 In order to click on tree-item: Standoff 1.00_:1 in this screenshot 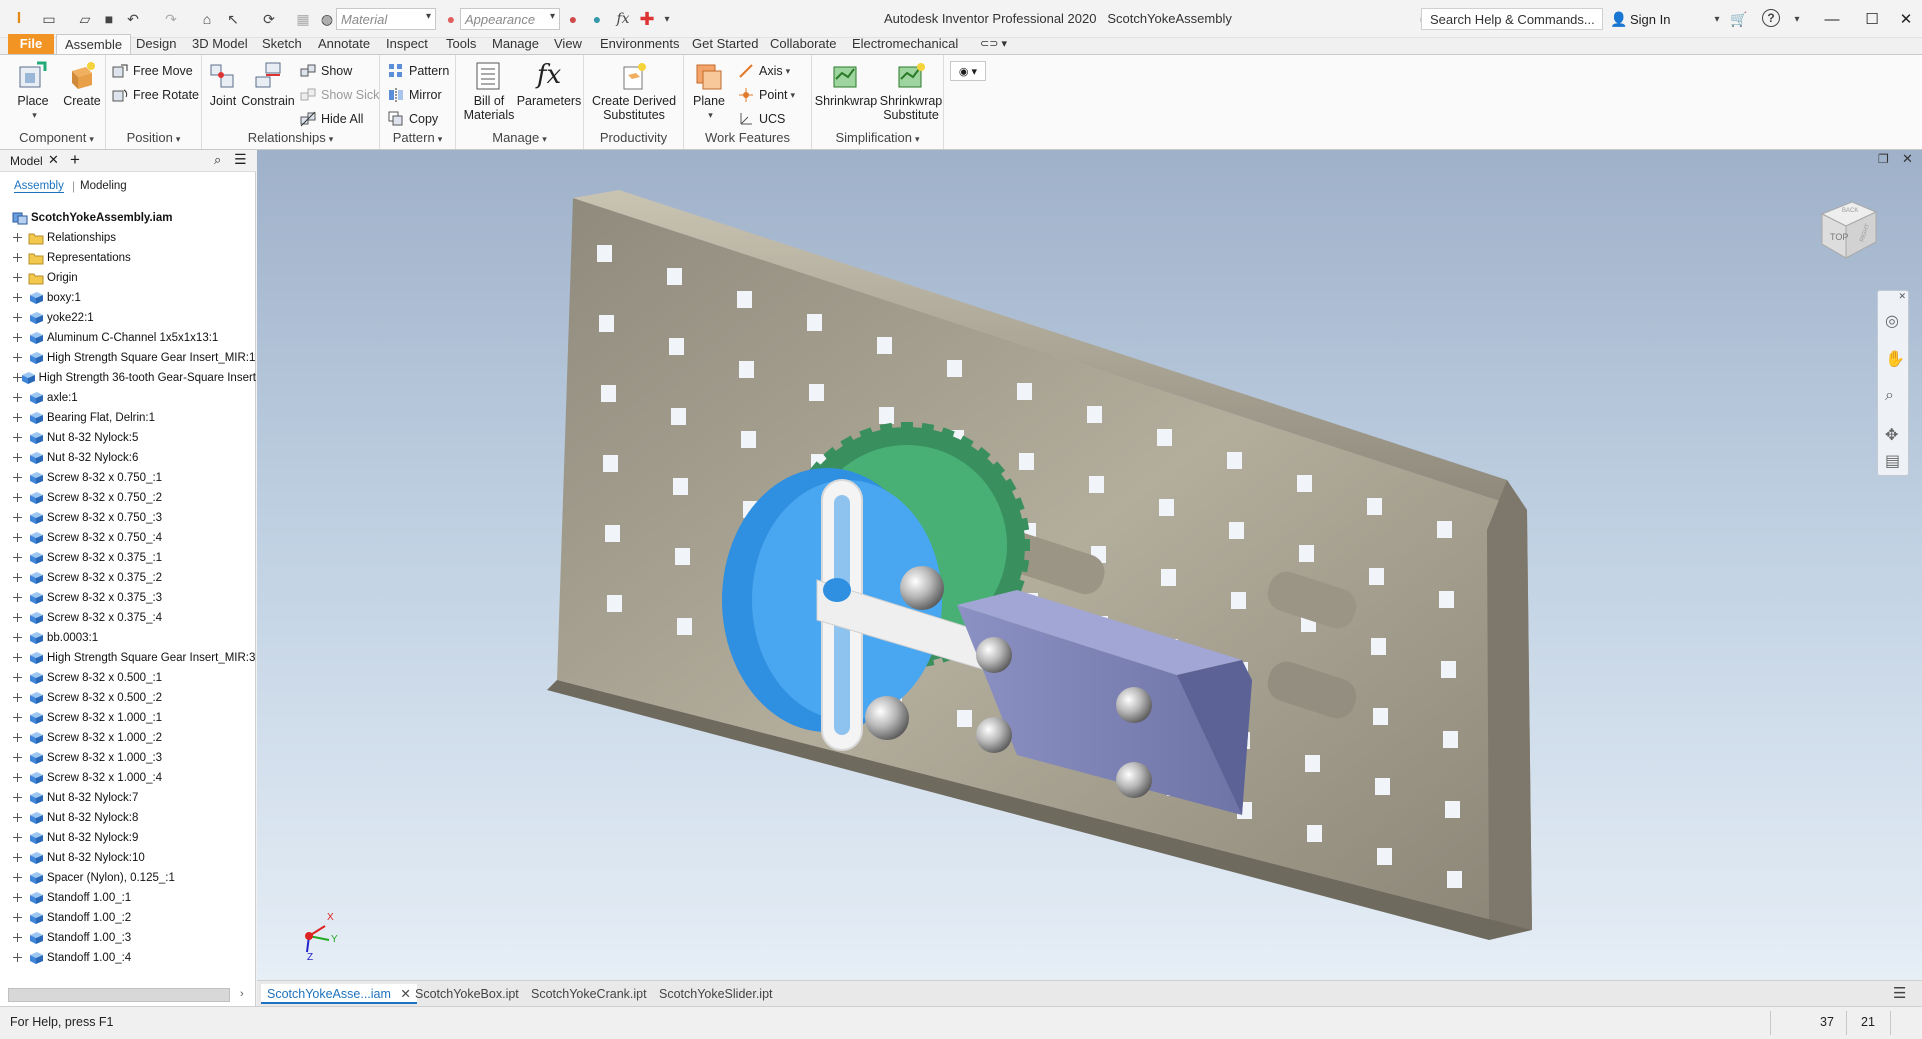, I will do `click(128, 898)`.